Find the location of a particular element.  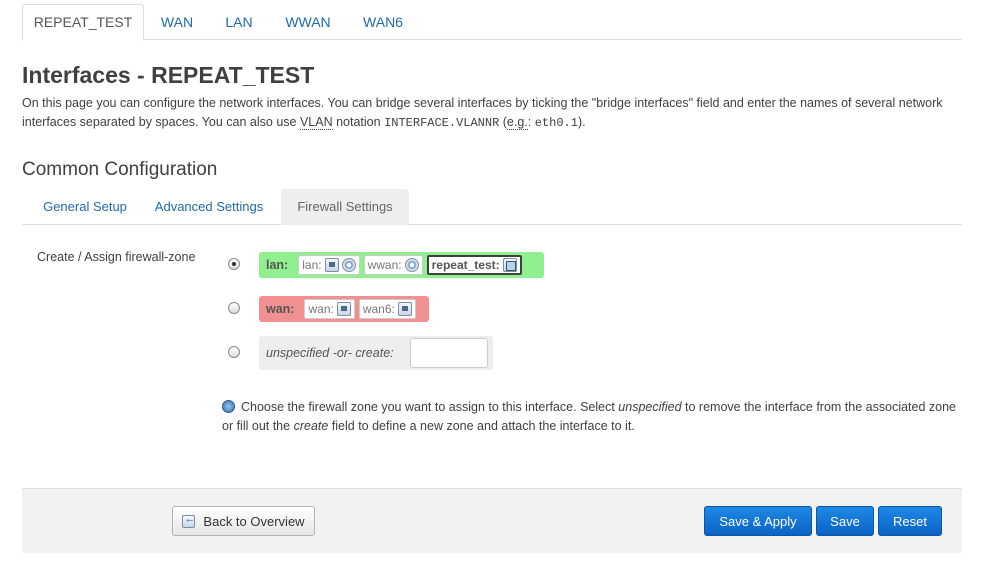

tab-wan: WAN is located at coordinates (177, 22).